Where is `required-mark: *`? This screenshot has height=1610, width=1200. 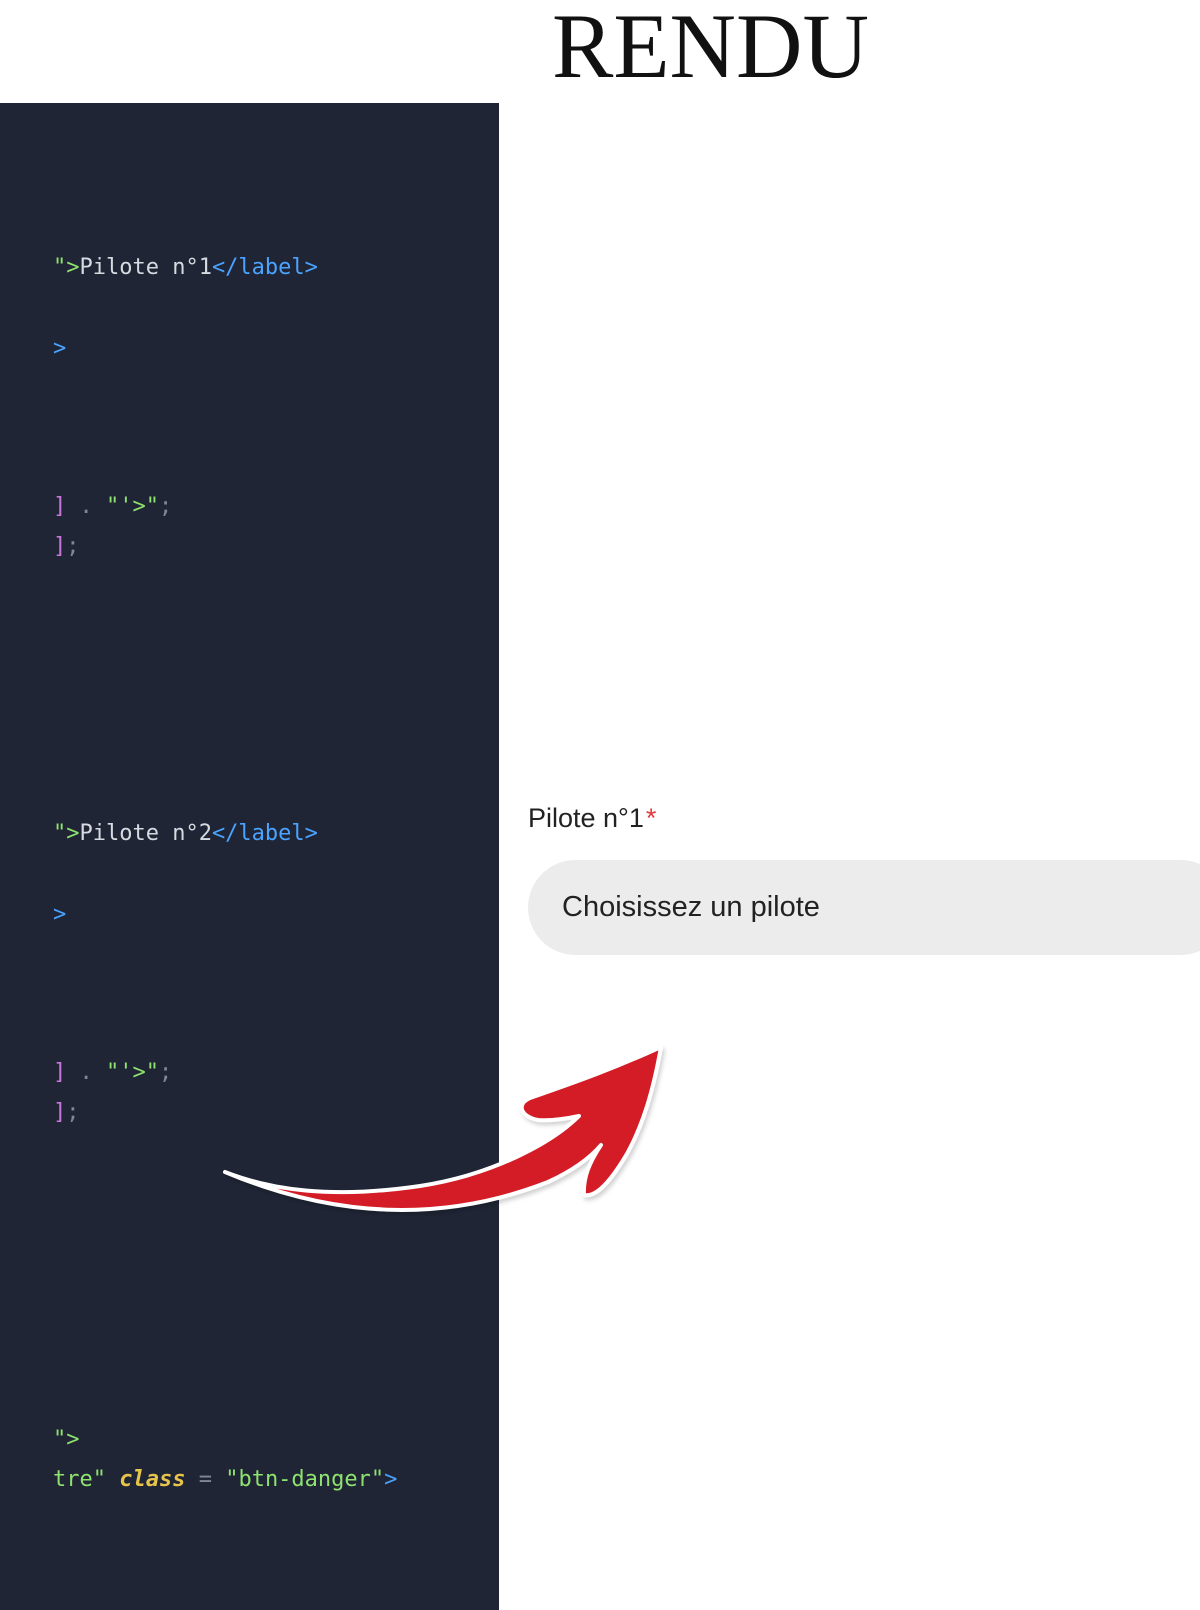
required-mark: * is located at coordinates (651, 818).